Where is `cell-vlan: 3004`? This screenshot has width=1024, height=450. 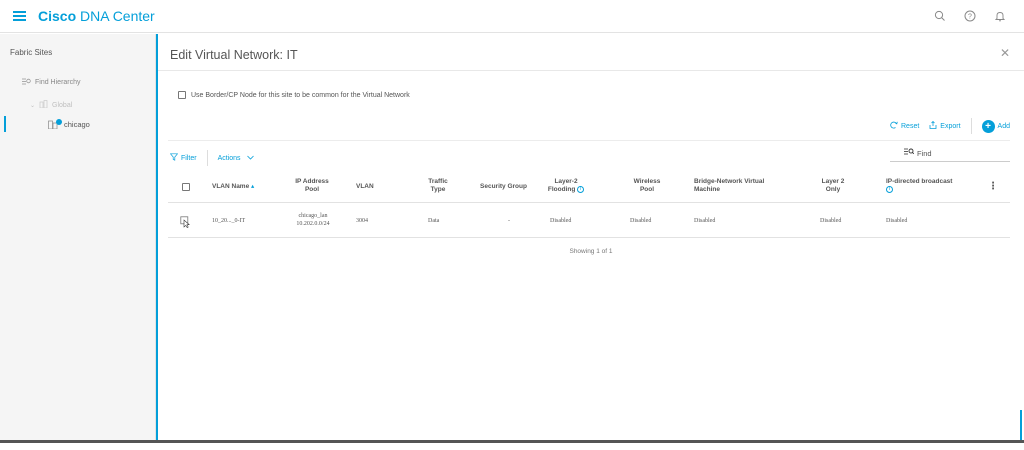 cell-vlan: 3004 is located at coordinates (362, 221).